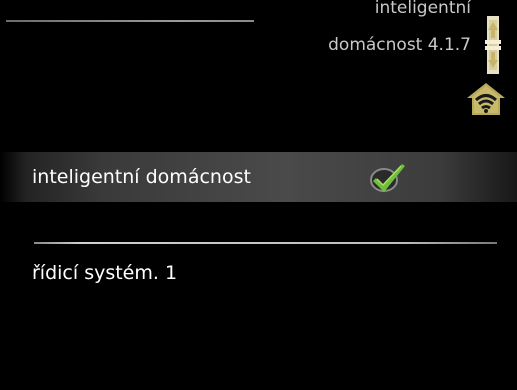 The width and height of the screenshot is (517, 390). What do you see at coordinates (493, 45) in the screenshot?
I see `scrollbar-arrows-icon` at bounding box center [493, 45].